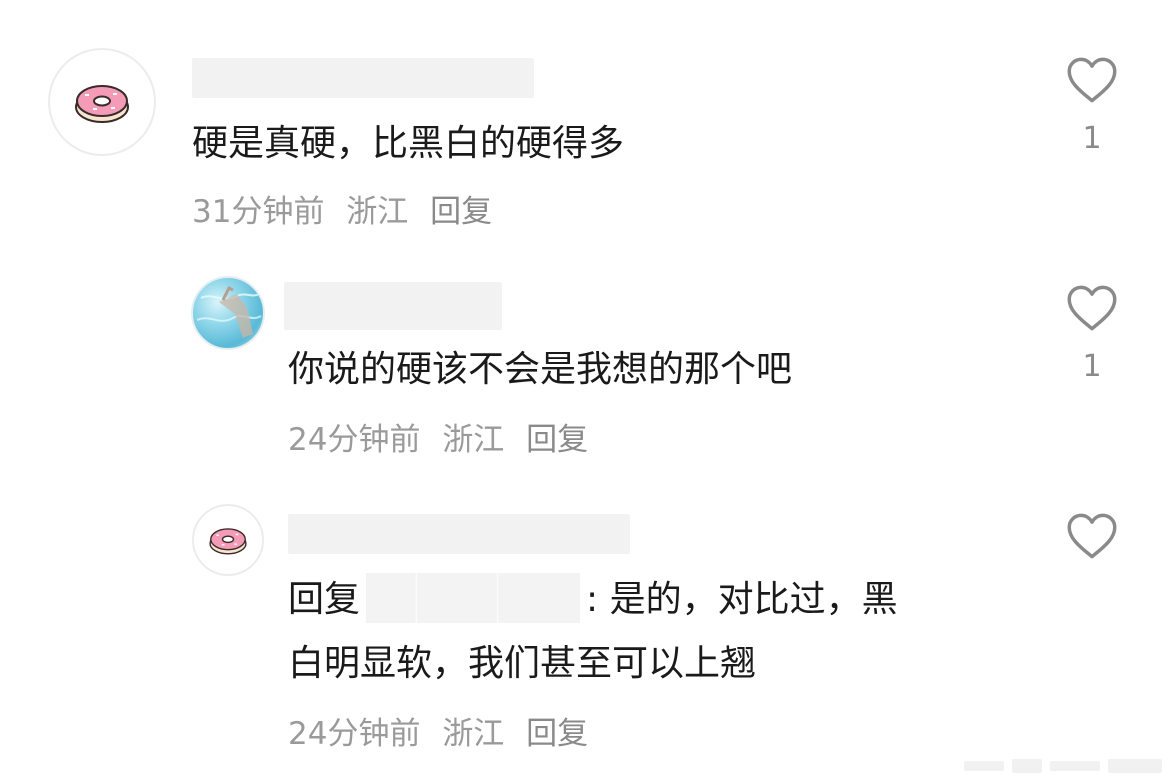 Image resolution: width=1170 pixels, height=783 pixels. What do you see at coordinates (540, 369) in the screenshot?
I see `comment-text: 你说的硬该不会是我想的那个吧` at bounding box center [540, 369].